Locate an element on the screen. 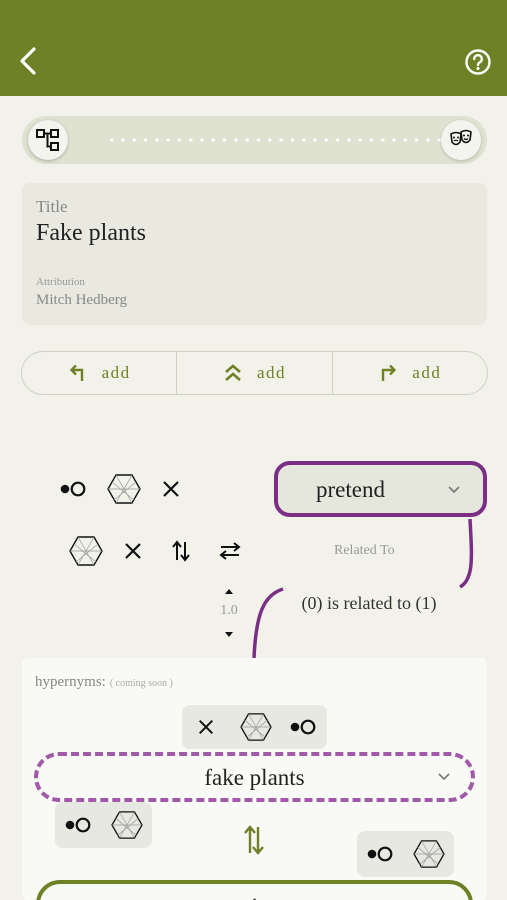 This screenshot has width=507, height=900. hypernym-term-select: fake plants is located at coordinates (254, 777).